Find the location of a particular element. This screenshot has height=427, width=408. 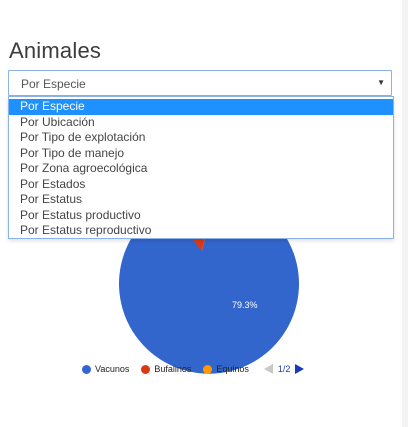

option-por-estatus-productivo: Por Estatus productivo is located at coordinates (201, 216).